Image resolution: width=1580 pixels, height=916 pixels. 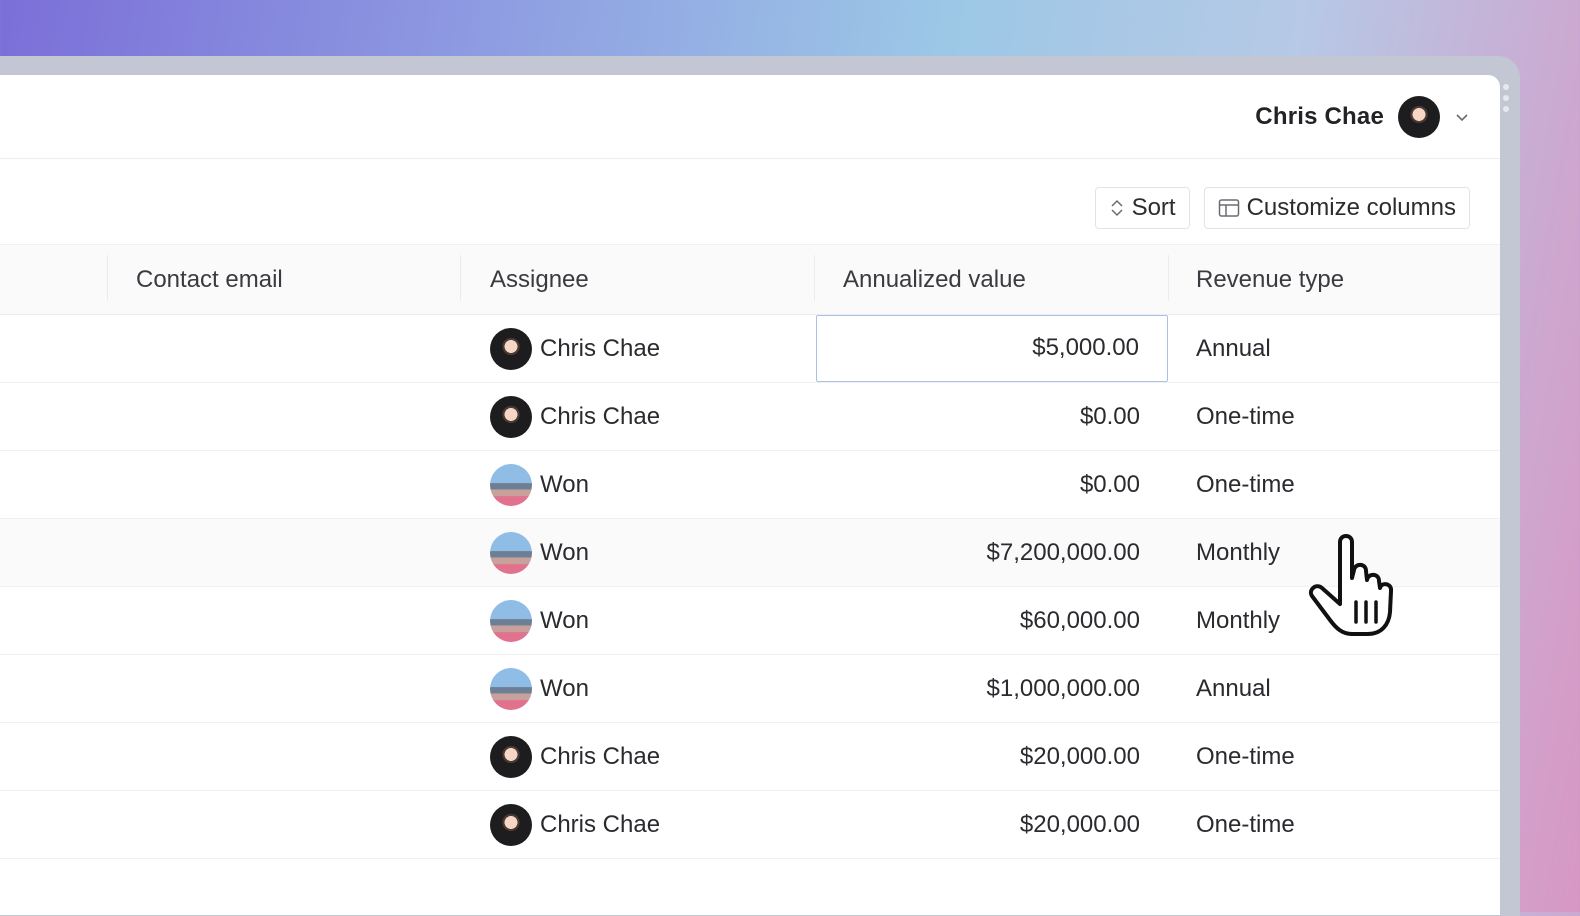 I want to click on top-header: Chris Chae, so click(x=750, y=117).